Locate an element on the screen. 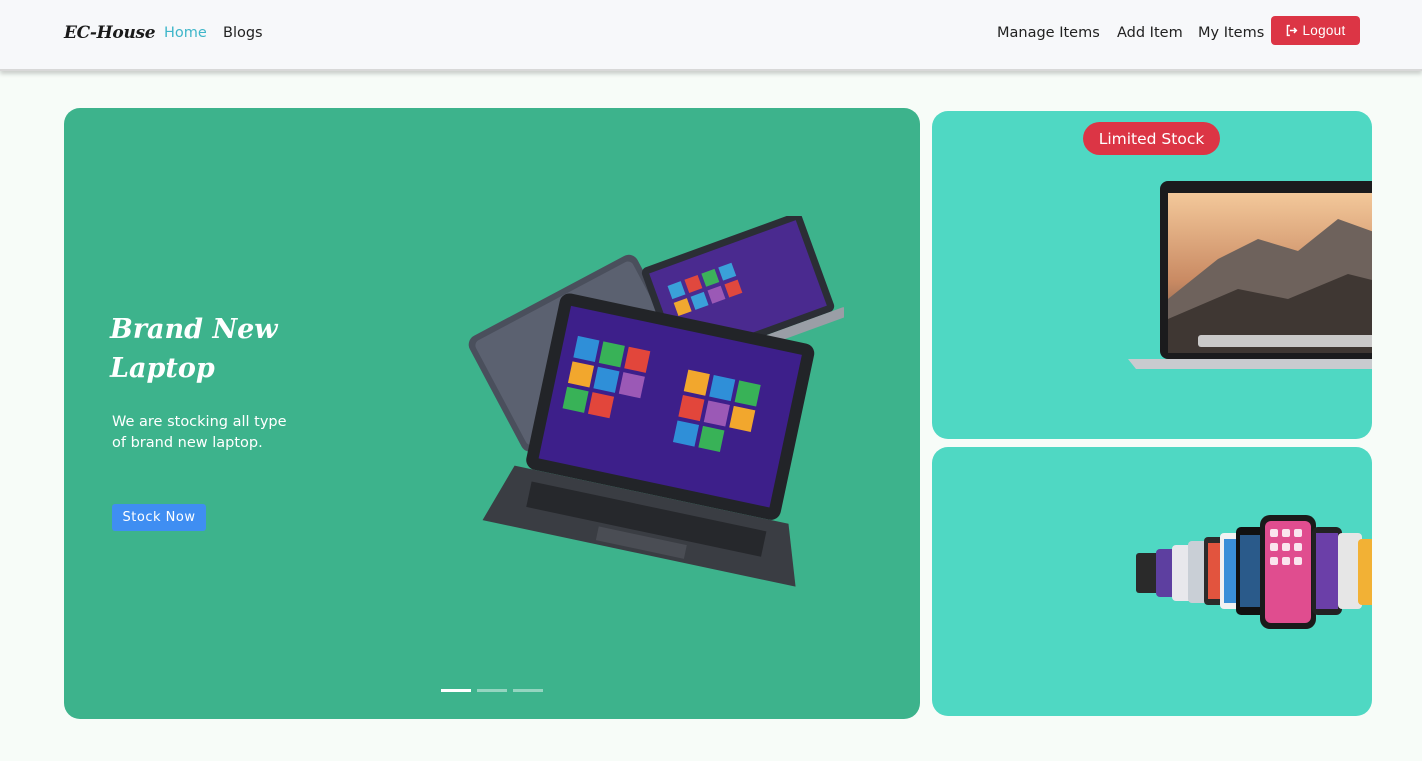 This screenshot has width=1422, height=761. brand-logo: EC-House is located at coordinates (110, 33).